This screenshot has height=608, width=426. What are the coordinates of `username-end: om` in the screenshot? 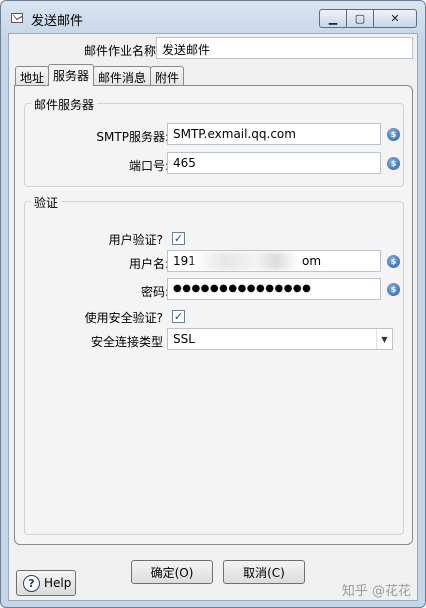 It's located at (312, 261).